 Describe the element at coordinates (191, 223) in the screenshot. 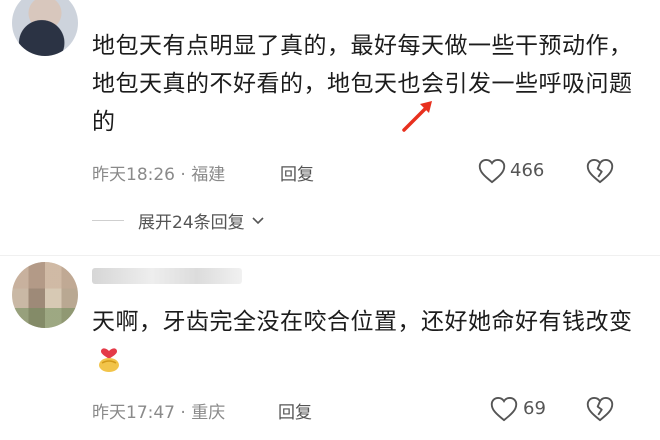

I see `expand-replies-label: 展开24条回复` at that location.